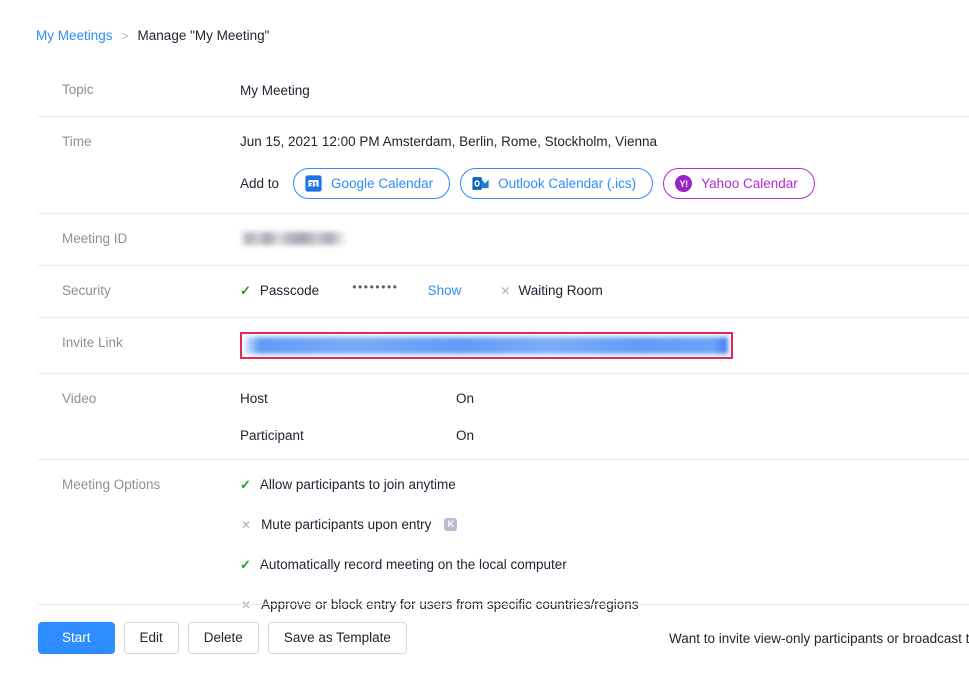 This screenshot has height=682, width=969. I want to click on passcode-label: Passcode, so click(289, 290).